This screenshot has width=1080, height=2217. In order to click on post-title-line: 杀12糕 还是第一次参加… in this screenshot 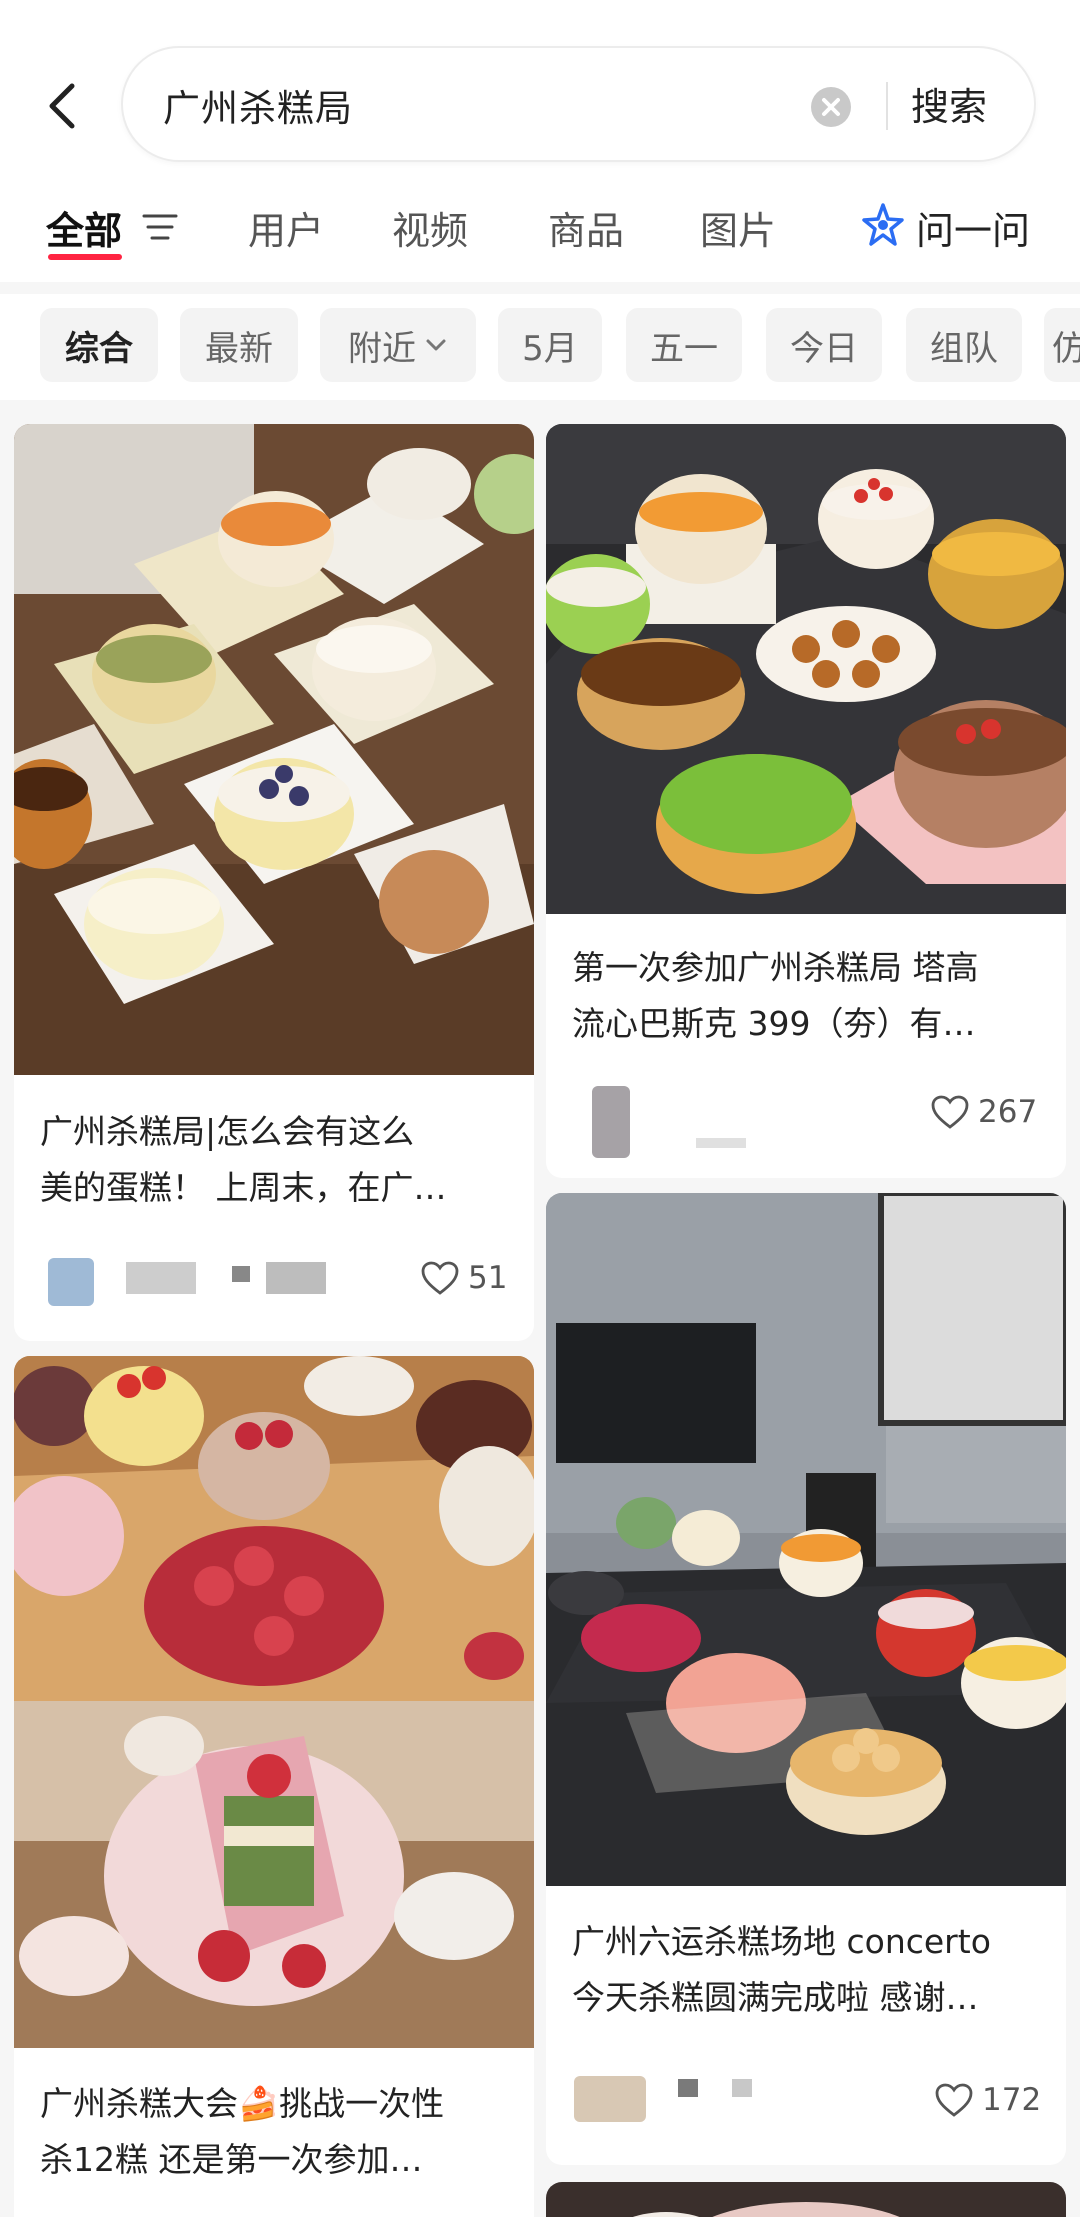, I will do `click(231, 2159)`.